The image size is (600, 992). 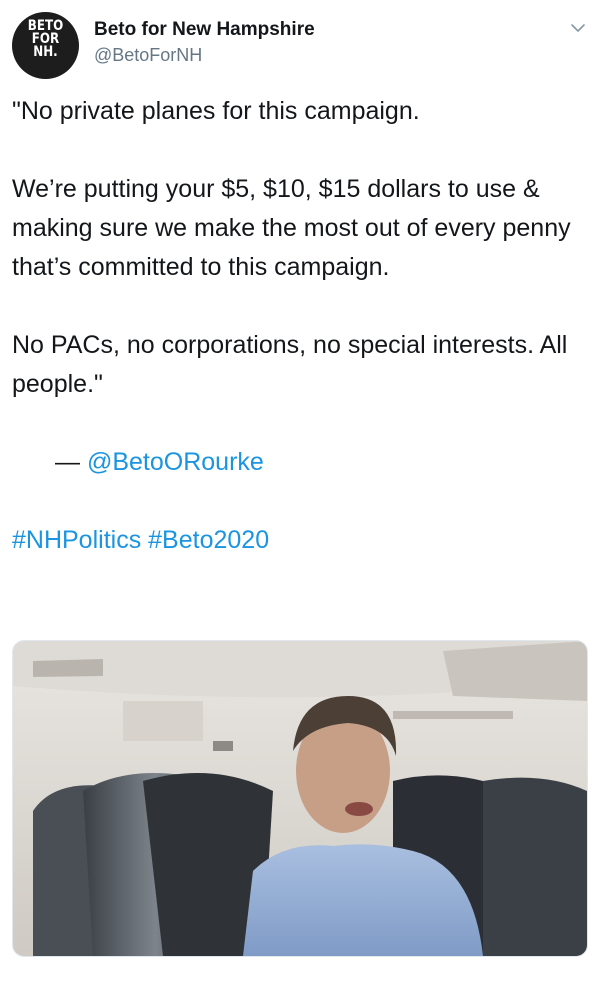 What do you see at coordinates (45, 52) in the screenshot?
I see `avatar-text-line-3: NH.` at bounding box center [45, 52].